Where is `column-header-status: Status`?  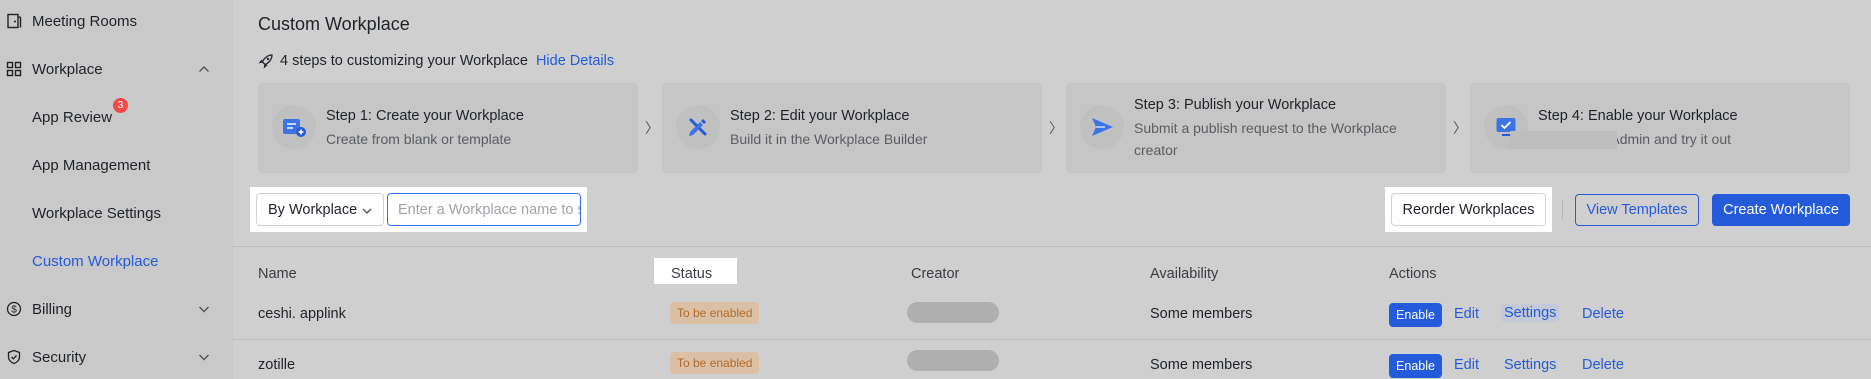 column-header-status: Status is located at coordinates (692, 274).